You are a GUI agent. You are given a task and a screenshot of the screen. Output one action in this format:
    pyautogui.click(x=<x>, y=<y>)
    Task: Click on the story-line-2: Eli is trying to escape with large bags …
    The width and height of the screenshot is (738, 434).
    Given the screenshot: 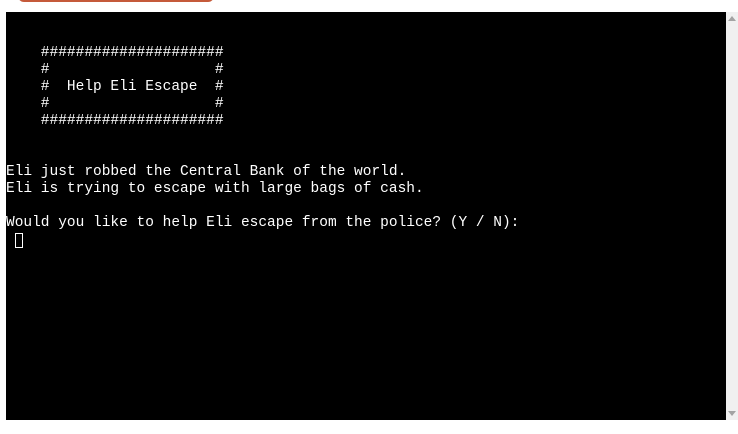 What is the action you would take?
    pyautogui.click(x=215, y=189)
    